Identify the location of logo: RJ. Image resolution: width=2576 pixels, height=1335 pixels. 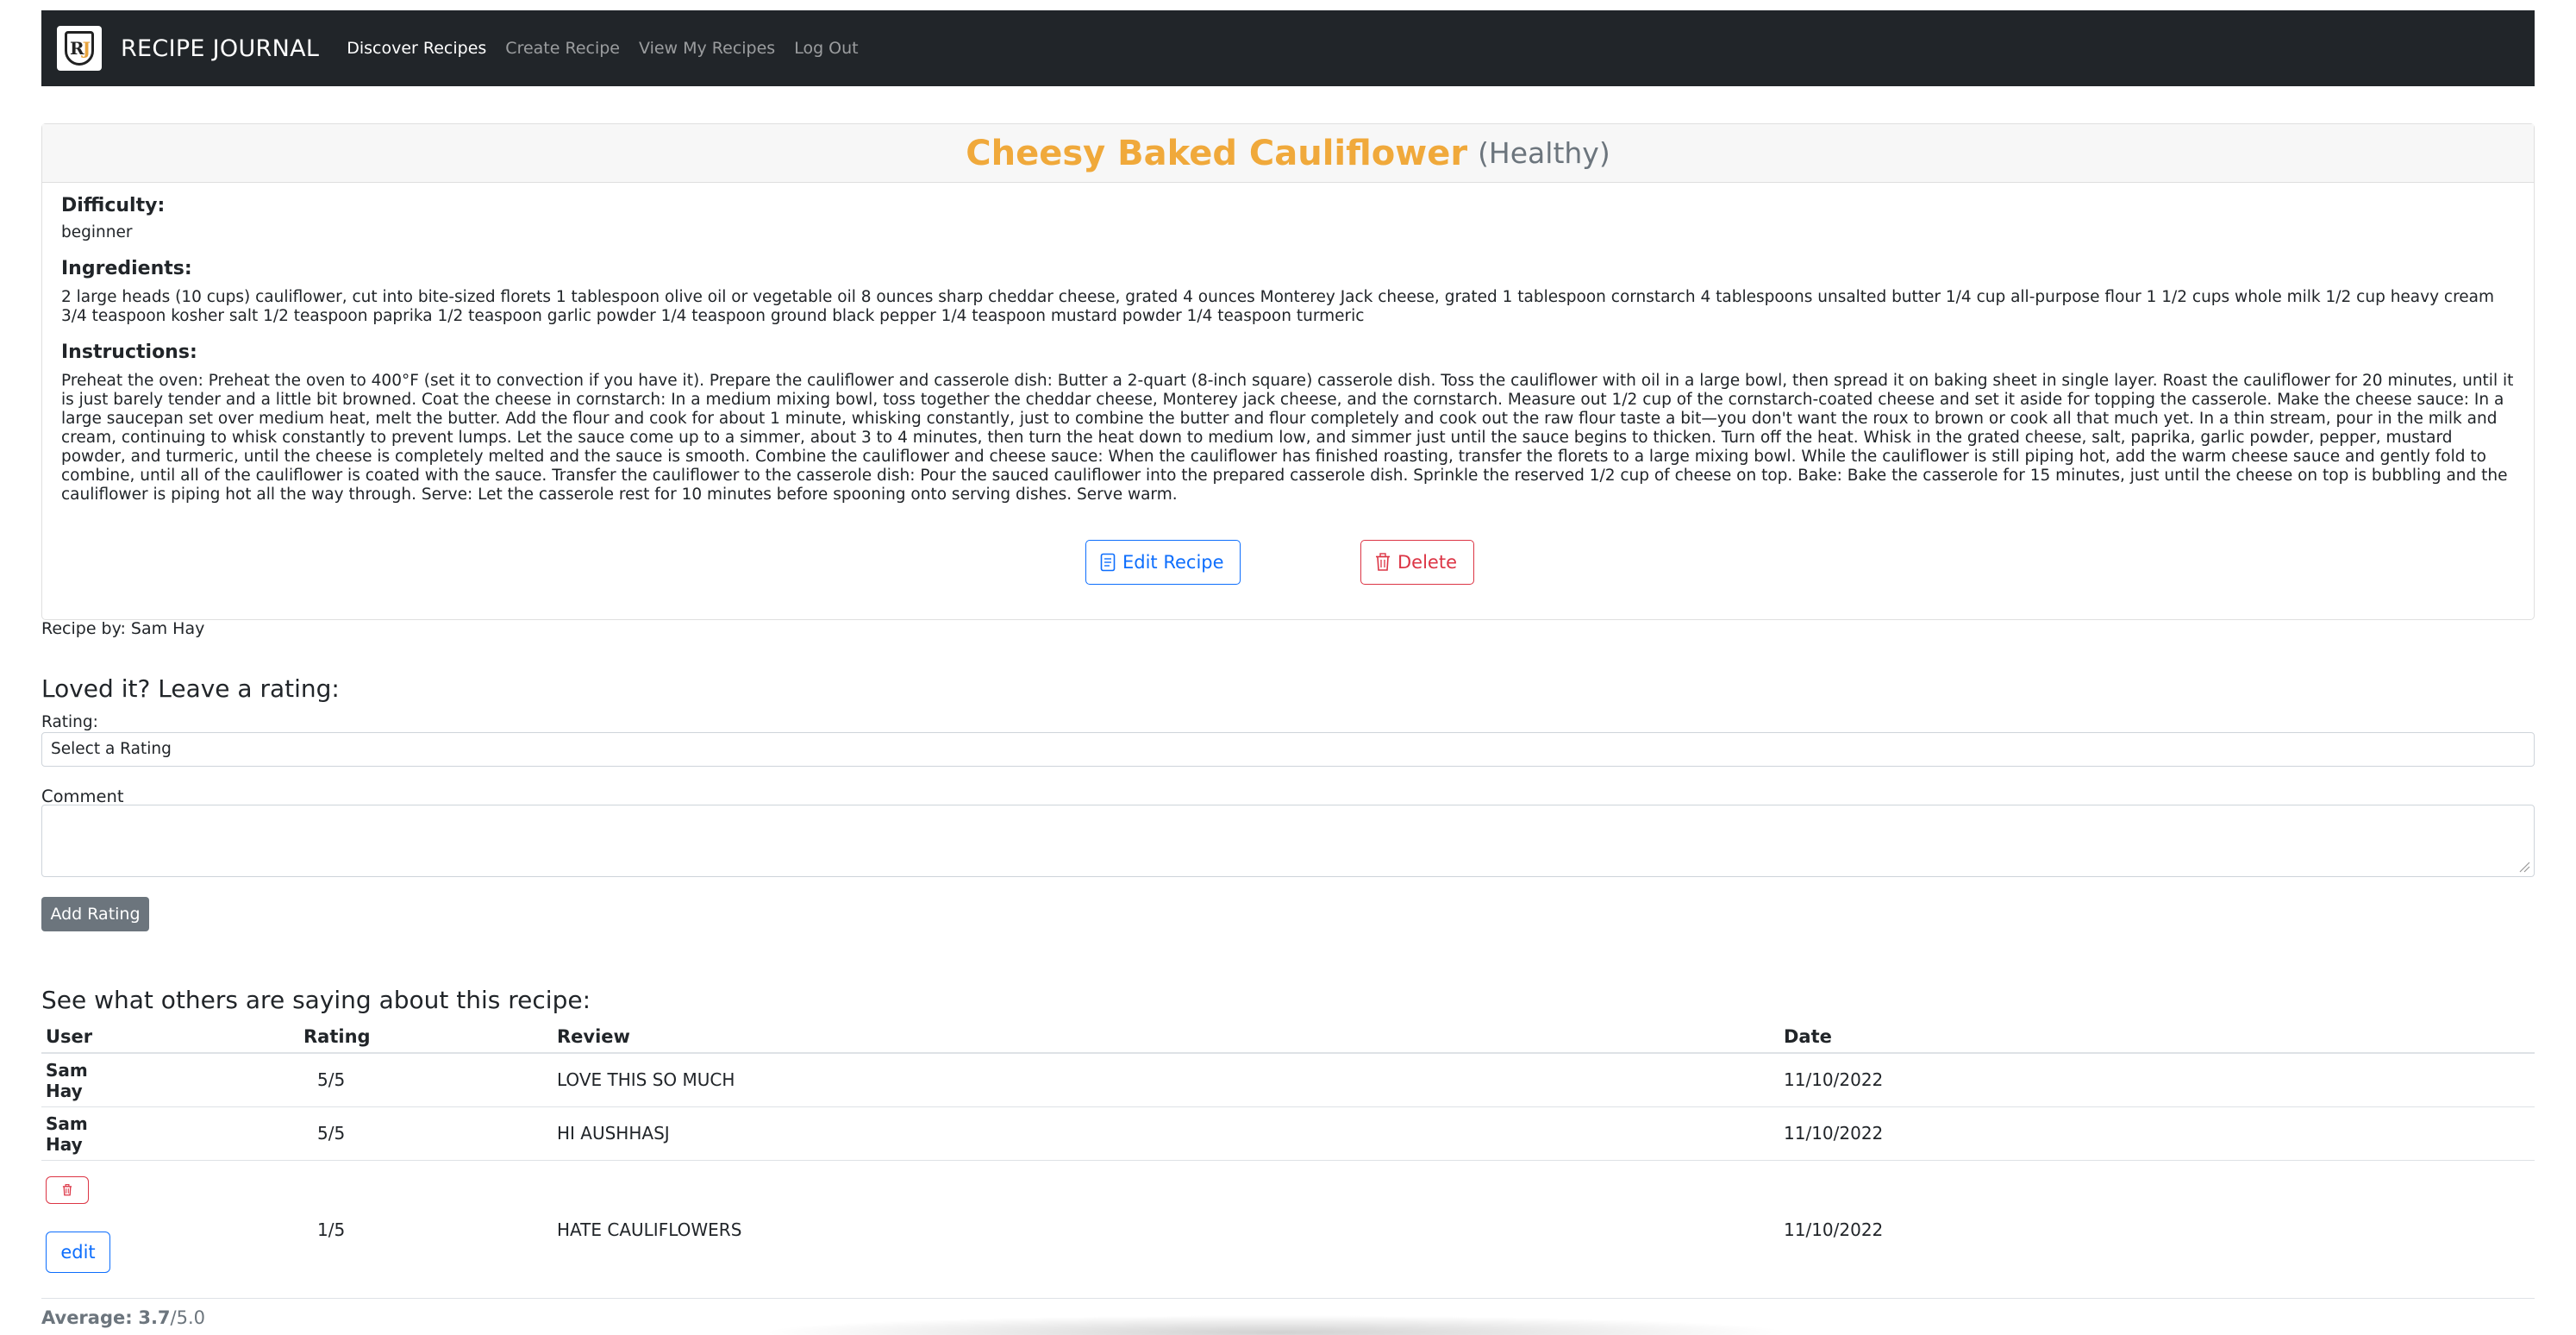
(79, 48).